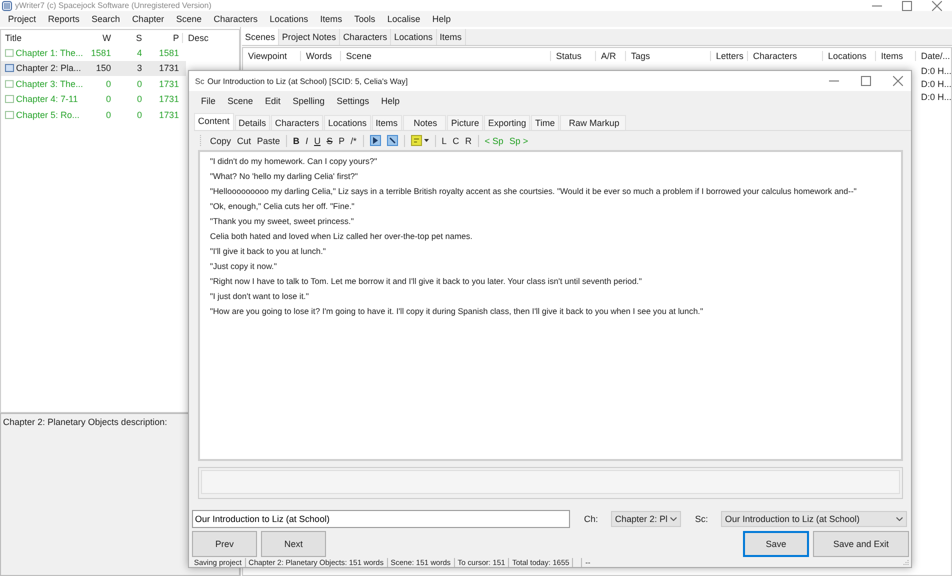 The height and width of the screenshot is (576, 952). What do you see at coordinates (169, 53) in the screenshot?
I see `position-count: 1581` at bounding box center [169, 53].